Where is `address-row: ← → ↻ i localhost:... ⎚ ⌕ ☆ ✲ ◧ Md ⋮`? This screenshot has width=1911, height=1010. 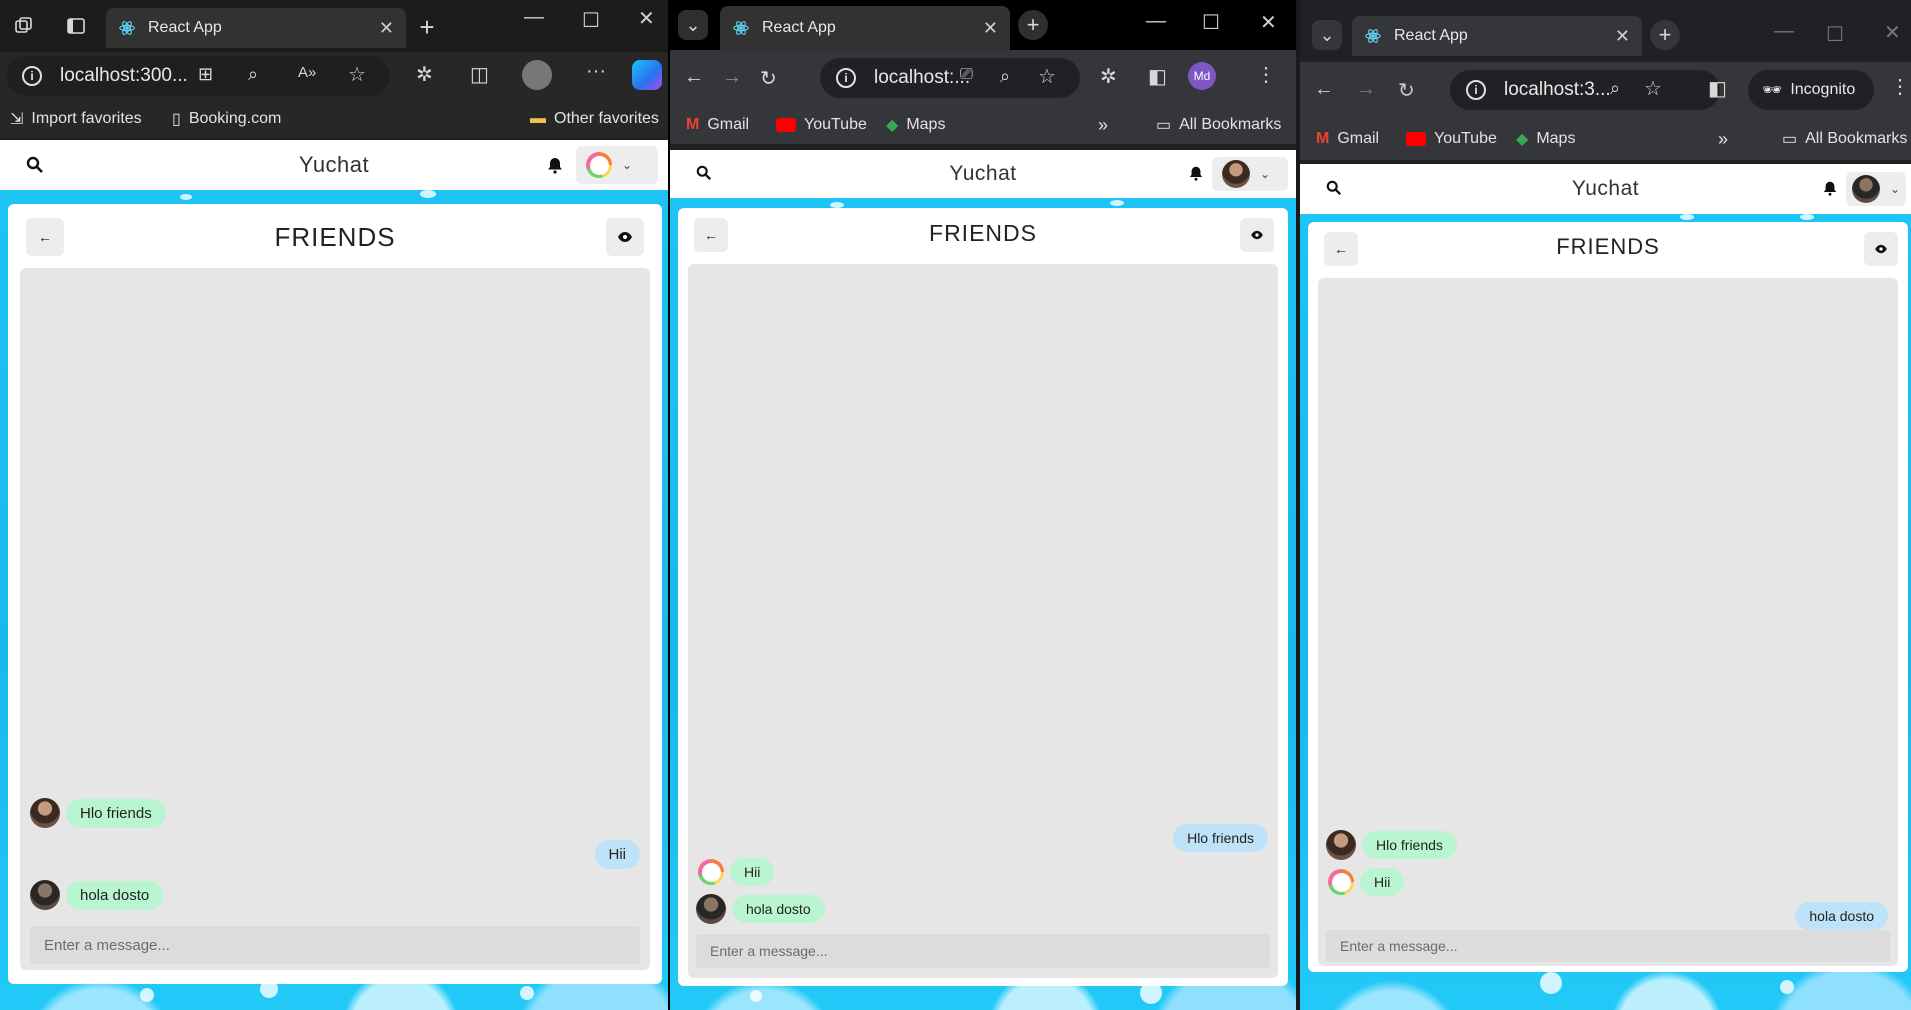
address-row: ← → ↻ i localhost:... ⎚ ⌕ ☆ ✲ ◧ Md ⋮ is located at coordinates (983, 78).